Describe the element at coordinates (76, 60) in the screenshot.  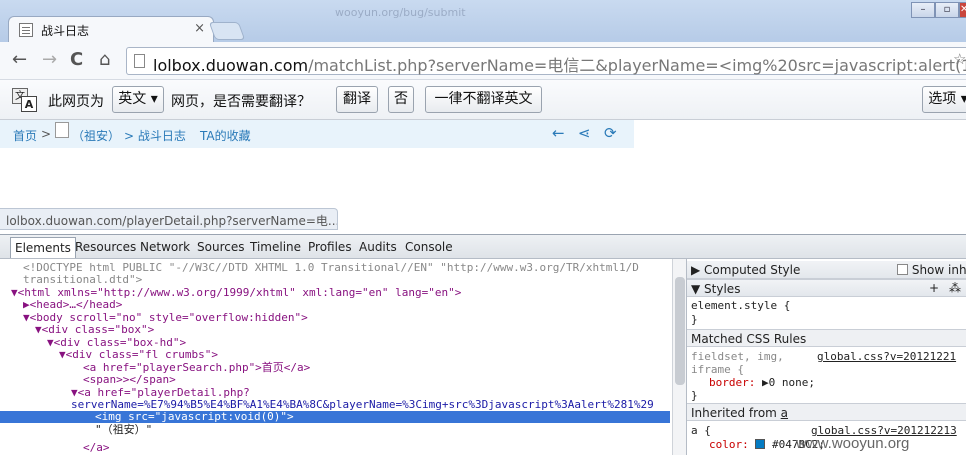
I see `reload-icon: C` at that location.